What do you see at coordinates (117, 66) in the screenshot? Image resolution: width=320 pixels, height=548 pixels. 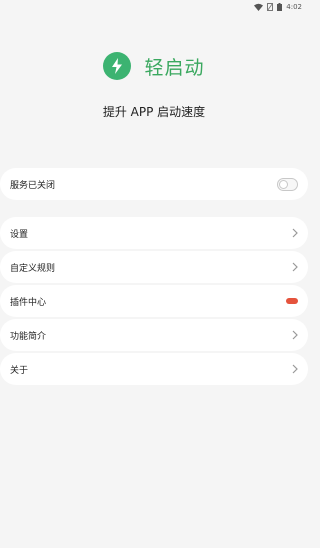 I see `lightning-icon` at bounding box center [117, 66].